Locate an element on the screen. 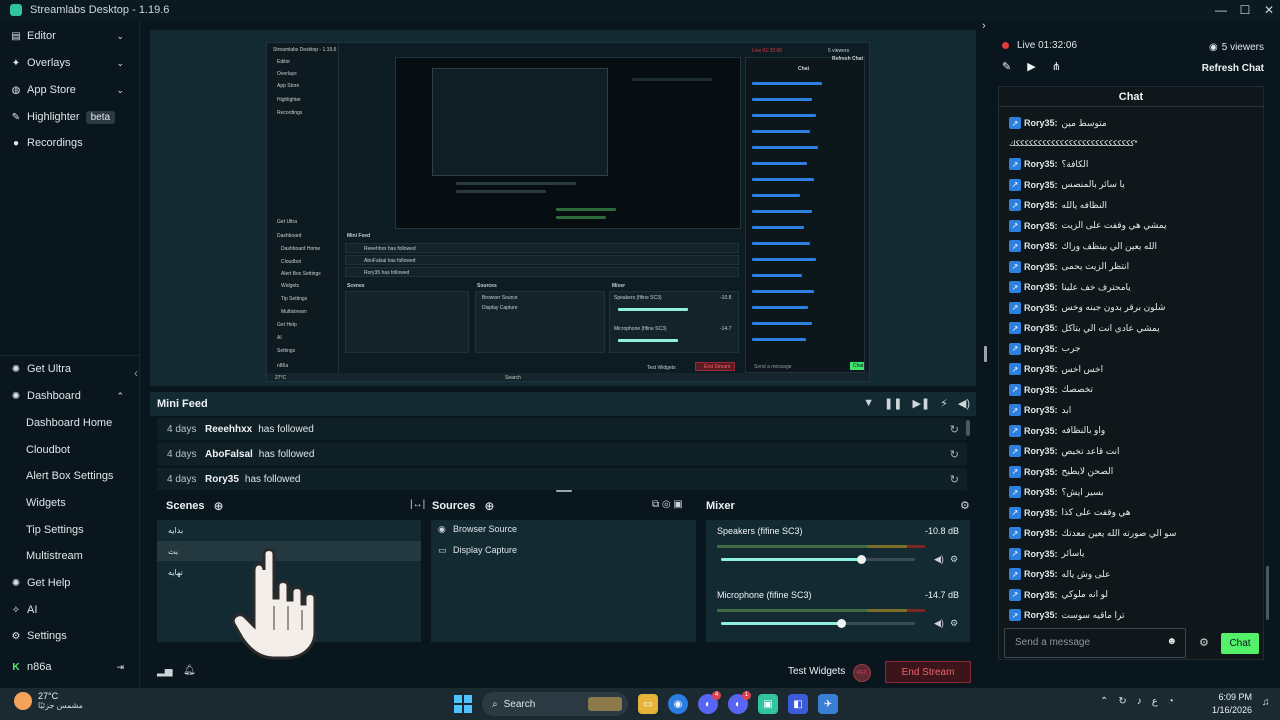  send-chat-button: Chat is located at coordinates (1240, 643).